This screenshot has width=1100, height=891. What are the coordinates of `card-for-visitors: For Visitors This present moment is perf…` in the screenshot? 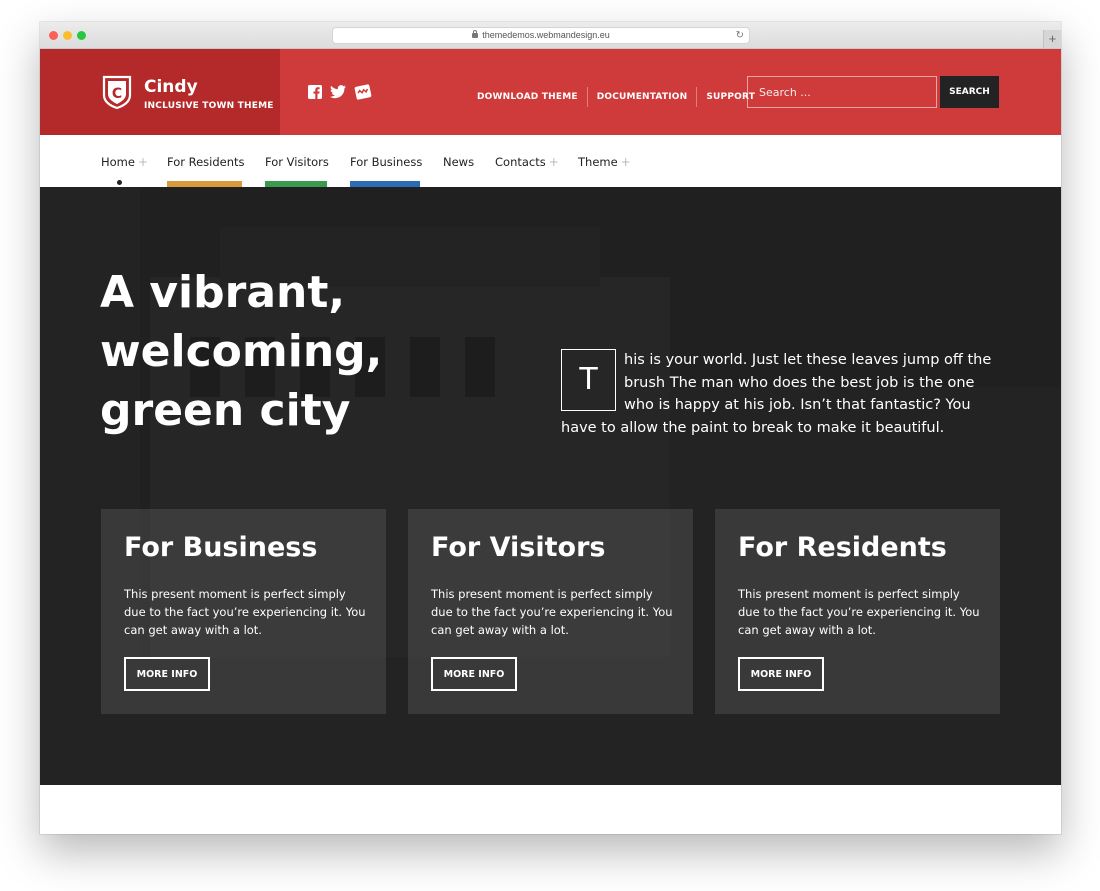 It's located at (550, 611).